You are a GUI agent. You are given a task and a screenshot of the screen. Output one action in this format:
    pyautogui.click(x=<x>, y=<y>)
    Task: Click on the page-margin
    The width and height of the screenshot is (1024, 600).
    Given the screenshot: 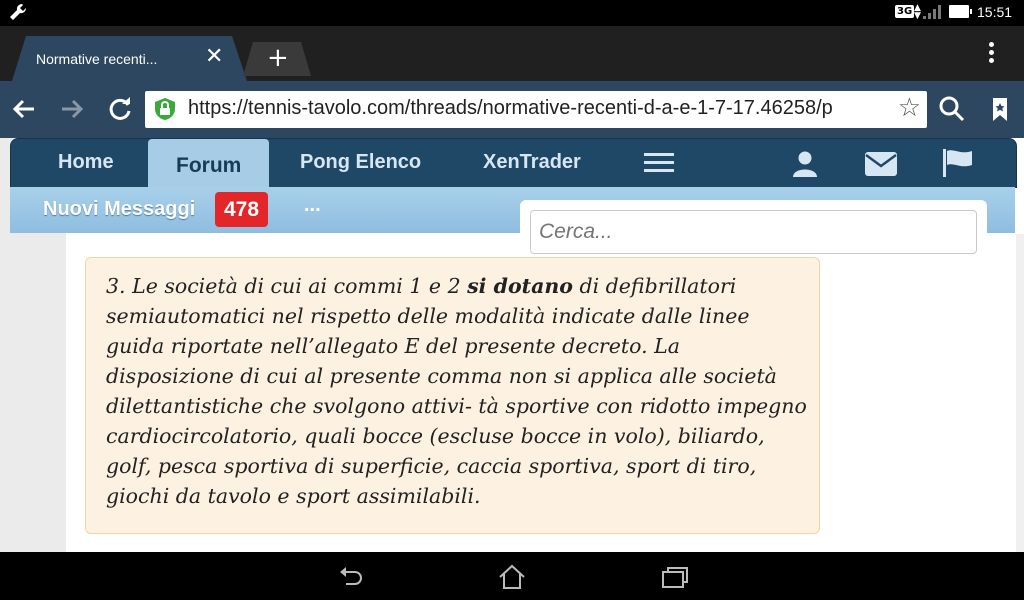 What is the action you would take?
    pyautogui.click(x=1020, y=393)
    